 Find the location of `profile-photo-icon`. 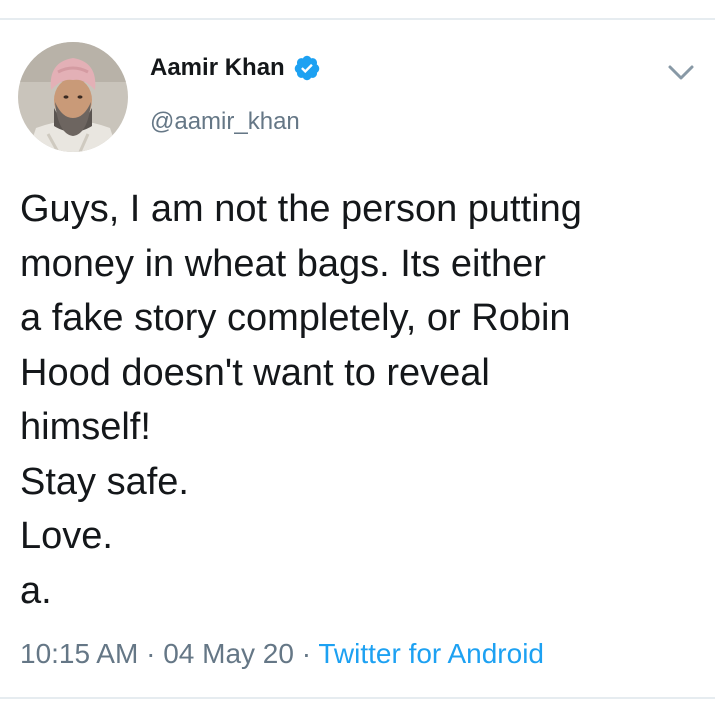

profile-photo-icon is located at coordinates (73, 97).